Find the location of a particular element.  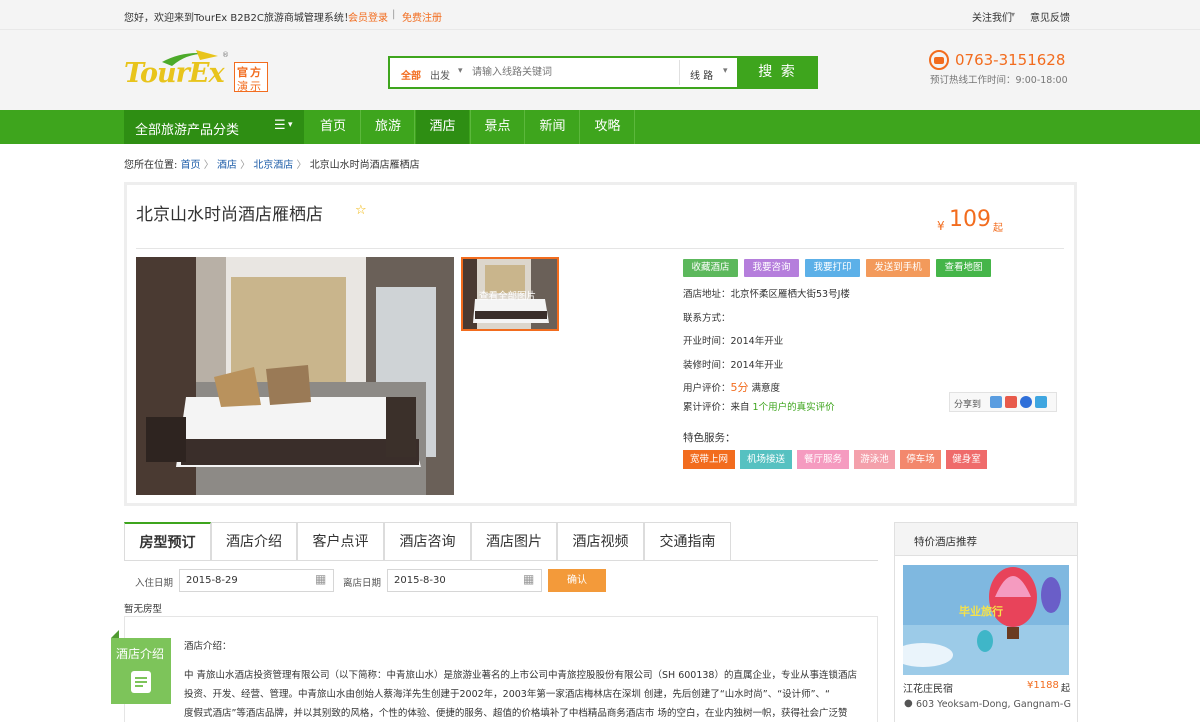

address-value: 北京怀柔区雁栖大街53号J楼 is located at coordinates (790, 294).